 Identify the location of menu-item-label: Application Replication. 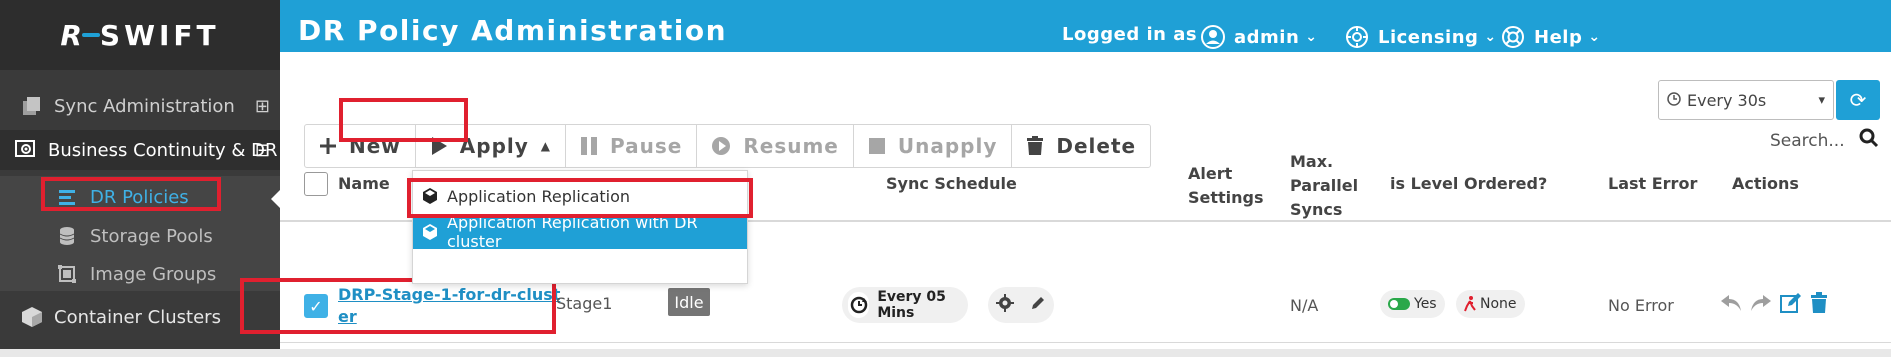
(539, 196).